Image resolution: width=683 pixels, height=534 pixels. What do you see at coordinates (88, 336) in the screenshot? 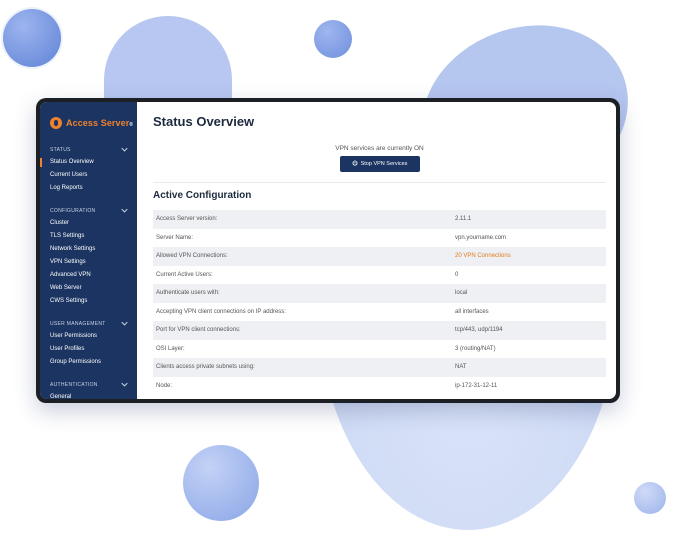
I see `sidebar-item: User Permissions` at bounding box center [88, 336].